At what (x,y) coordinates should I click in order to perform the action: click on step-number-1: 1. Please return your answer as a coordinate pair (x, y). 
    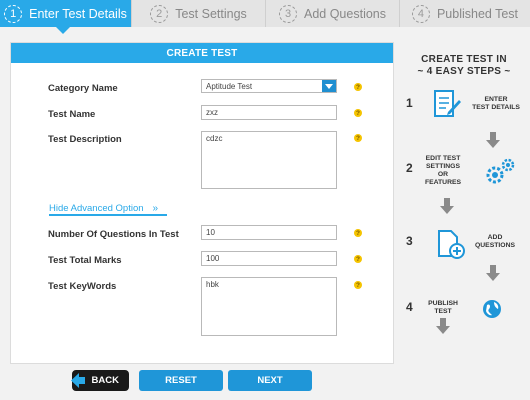
    Looking at the image, I should click on (13, 13).